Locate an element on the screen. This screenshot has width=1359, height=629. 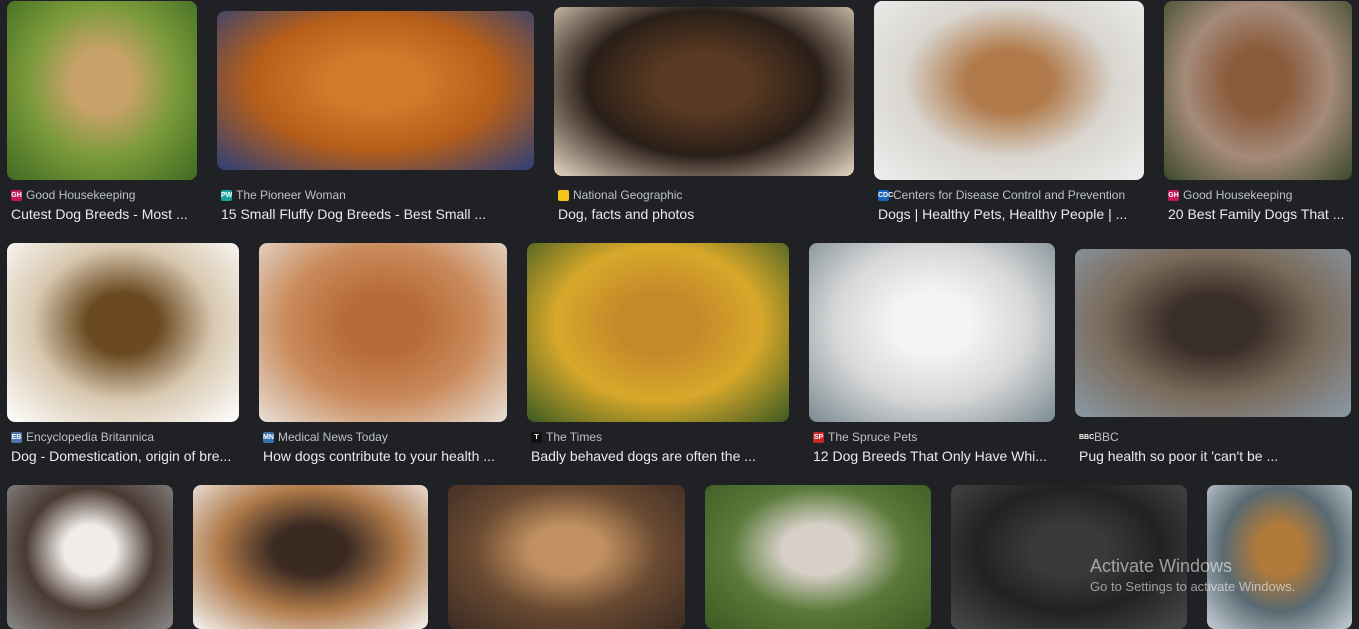
result-title-link: Dog, facts and photos is located at coordinates (704, 214).